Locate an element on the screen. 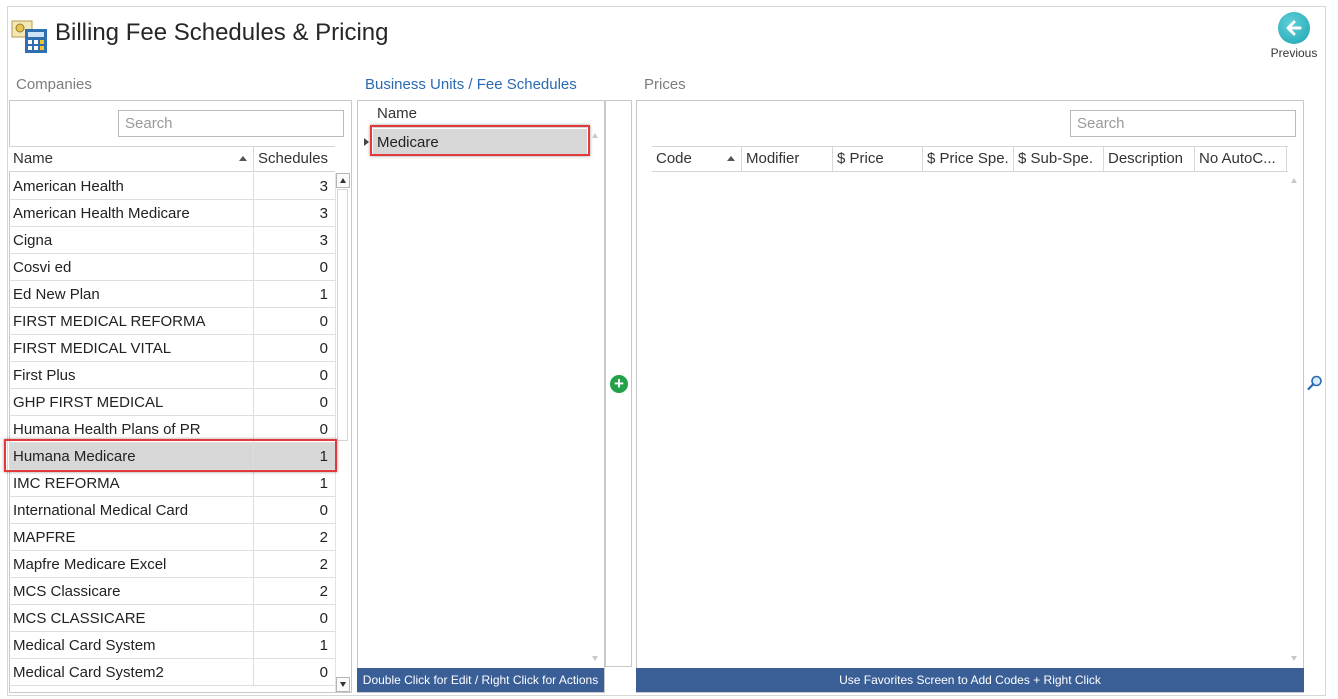 The width and height of the screenshot is (1338, 699). column-header-bu-name: Name is located at coordinates (480, 114).